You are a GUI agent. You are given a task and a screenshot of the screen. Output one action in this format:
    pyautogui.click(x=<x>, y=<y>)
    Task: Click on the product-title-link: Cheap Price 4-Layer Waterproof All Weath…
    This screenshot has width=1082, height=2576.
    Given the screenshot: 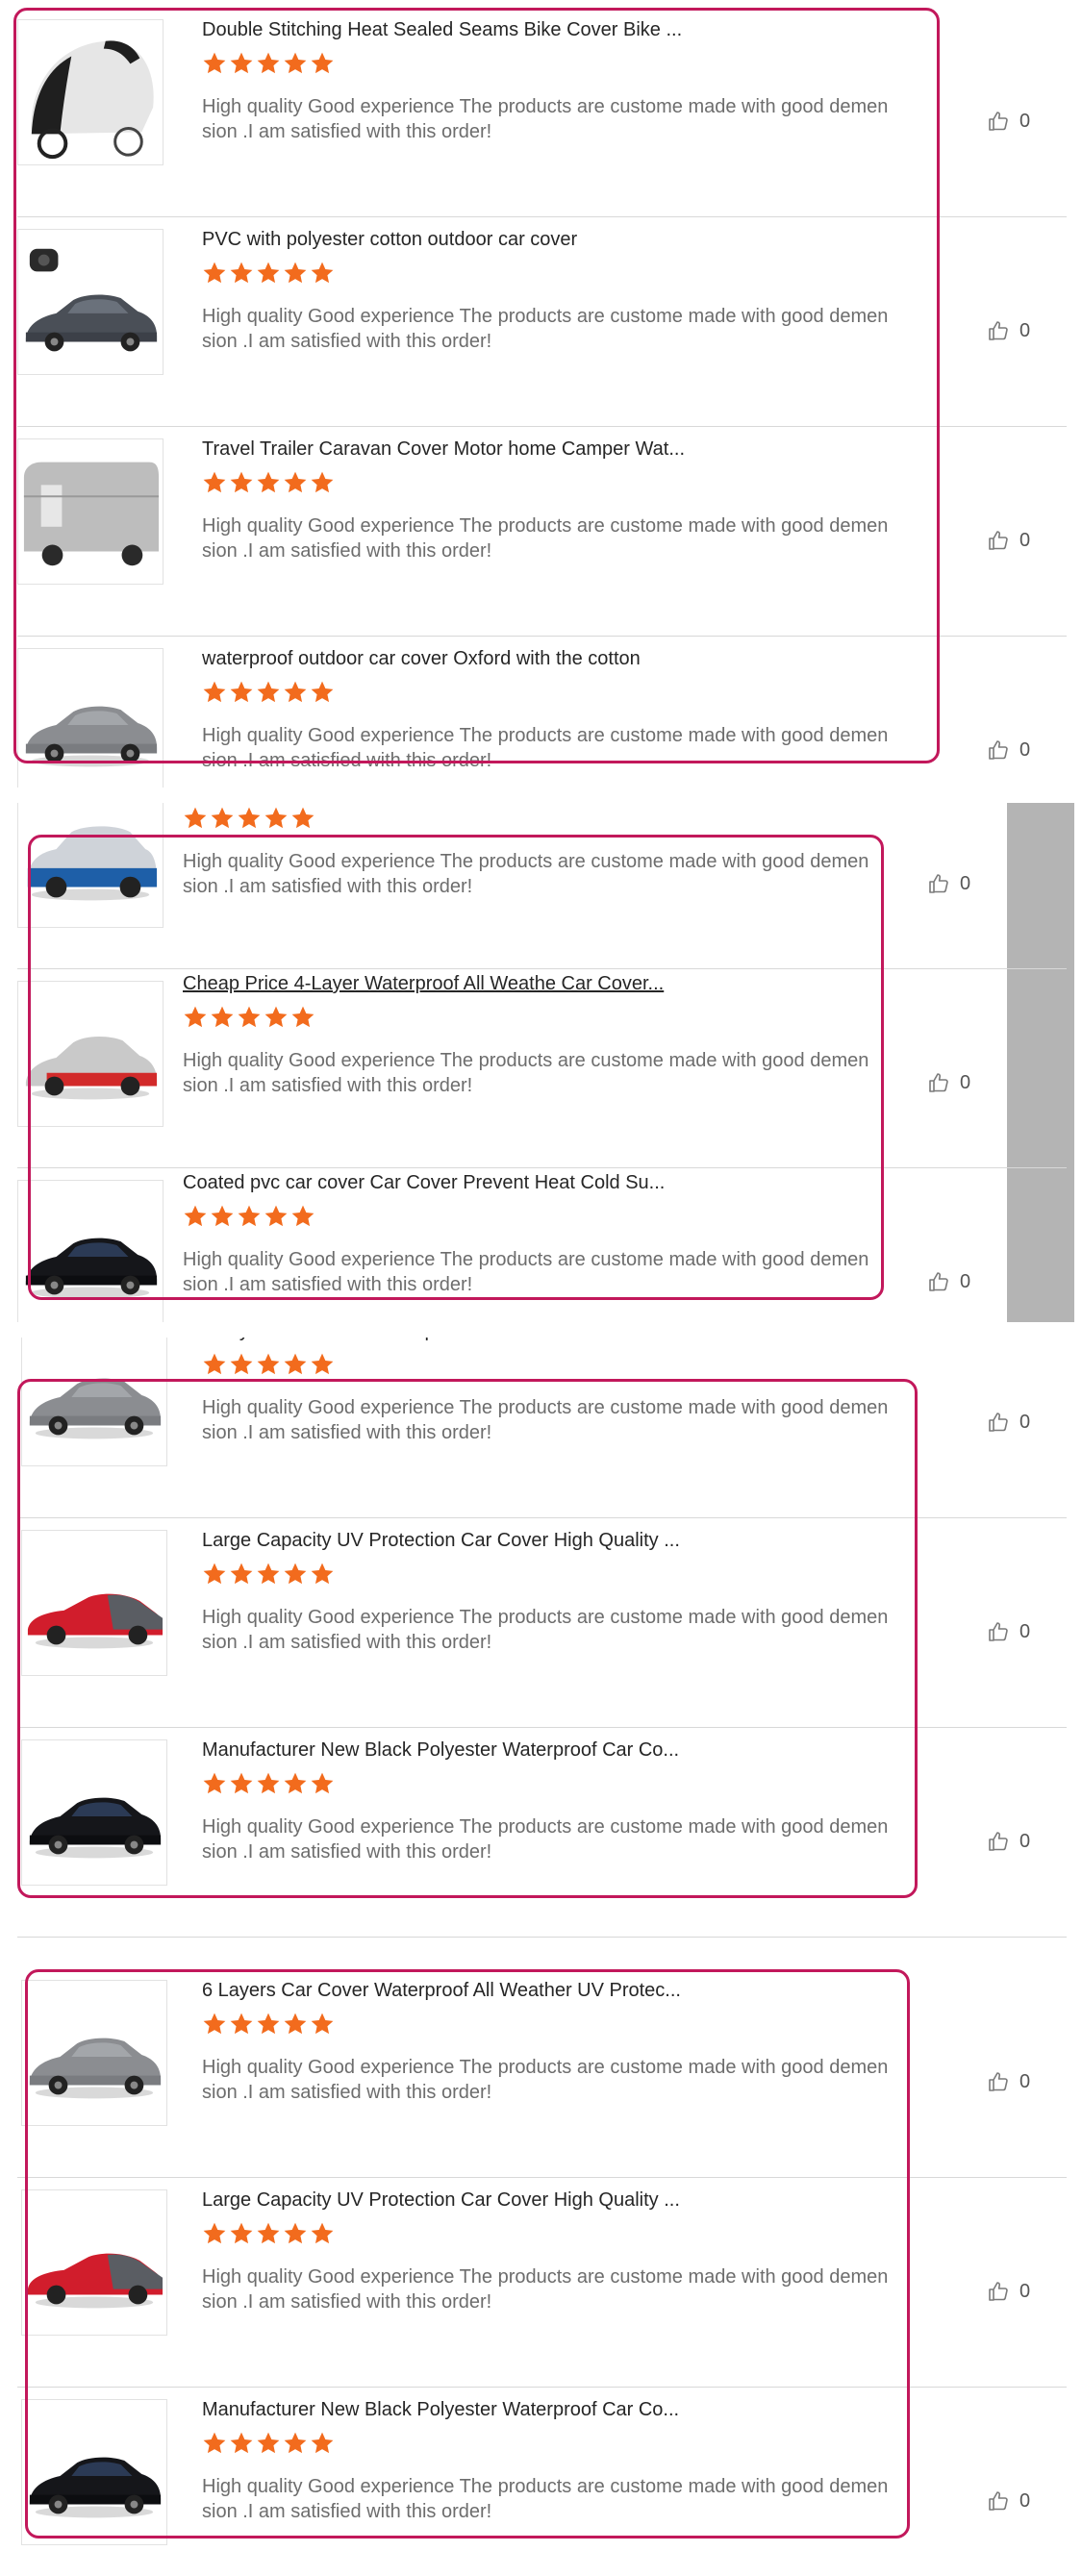 What is the action you would take?
    pyautogui.click(x=423, y=984)
    